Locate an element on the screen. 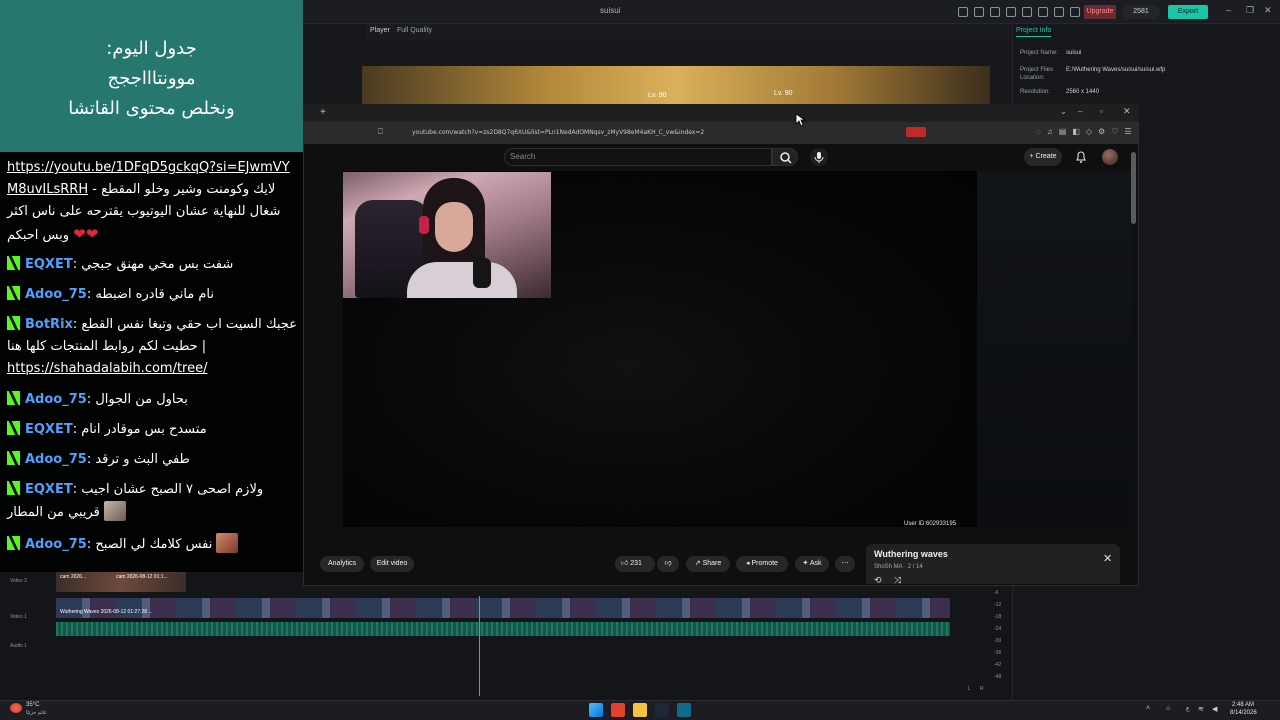 This screenshot has width=1280, height=720. volume-icon: ◀ is located at coordinates (1214, 709).